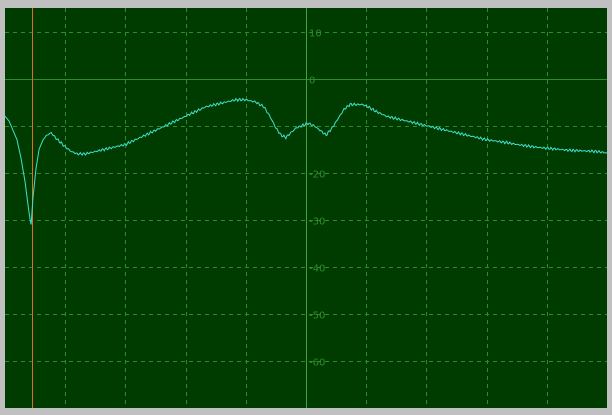 The width and height of the screenshot is (612, 415). What do you see at coordinates (317, 269) in the screenshot?
I see `y-tick-label: -40` at bounding box center [317, 269].